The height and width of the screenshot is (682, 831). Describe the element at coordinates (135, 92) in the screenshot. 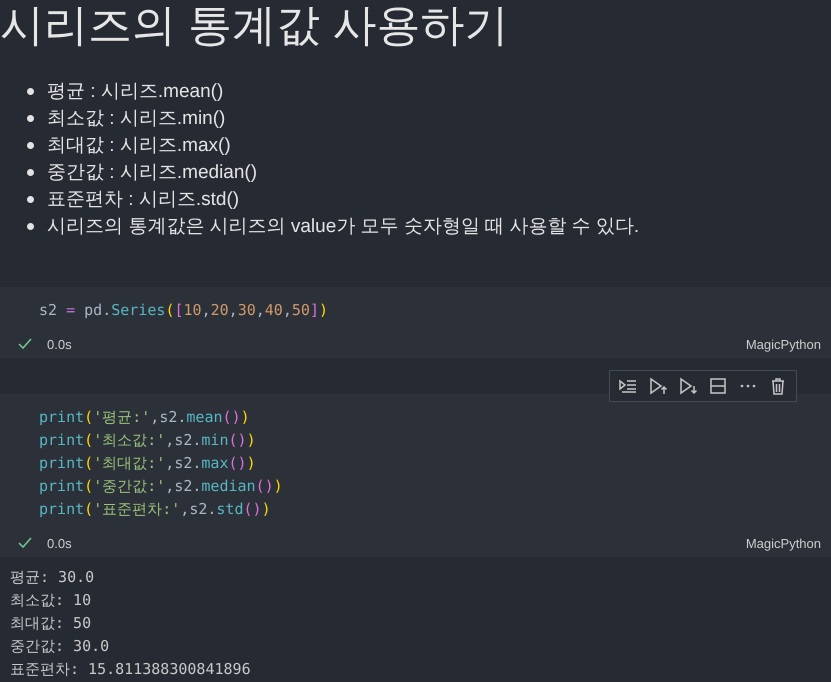

I see `bullet-text: 평균 : 시리즈.mean()` at that location.